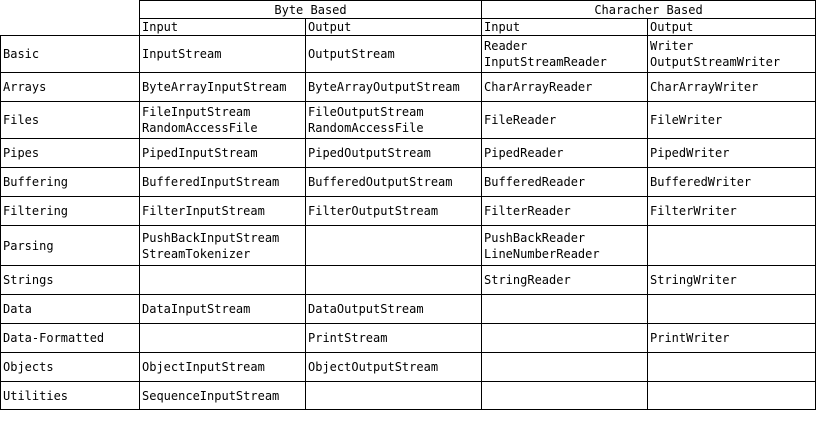  Describe the element at coordinates (369, 153) in the screenshot. I see `class-name: PipedOutputStream` at that location.